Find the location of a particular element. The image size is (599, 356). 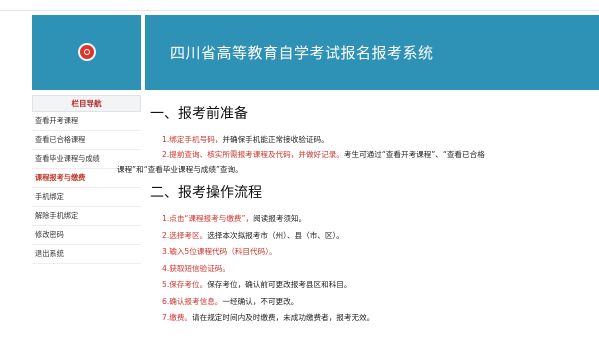

step-1-text: 阅读报考须知。 is located at coordinates (280, 218).